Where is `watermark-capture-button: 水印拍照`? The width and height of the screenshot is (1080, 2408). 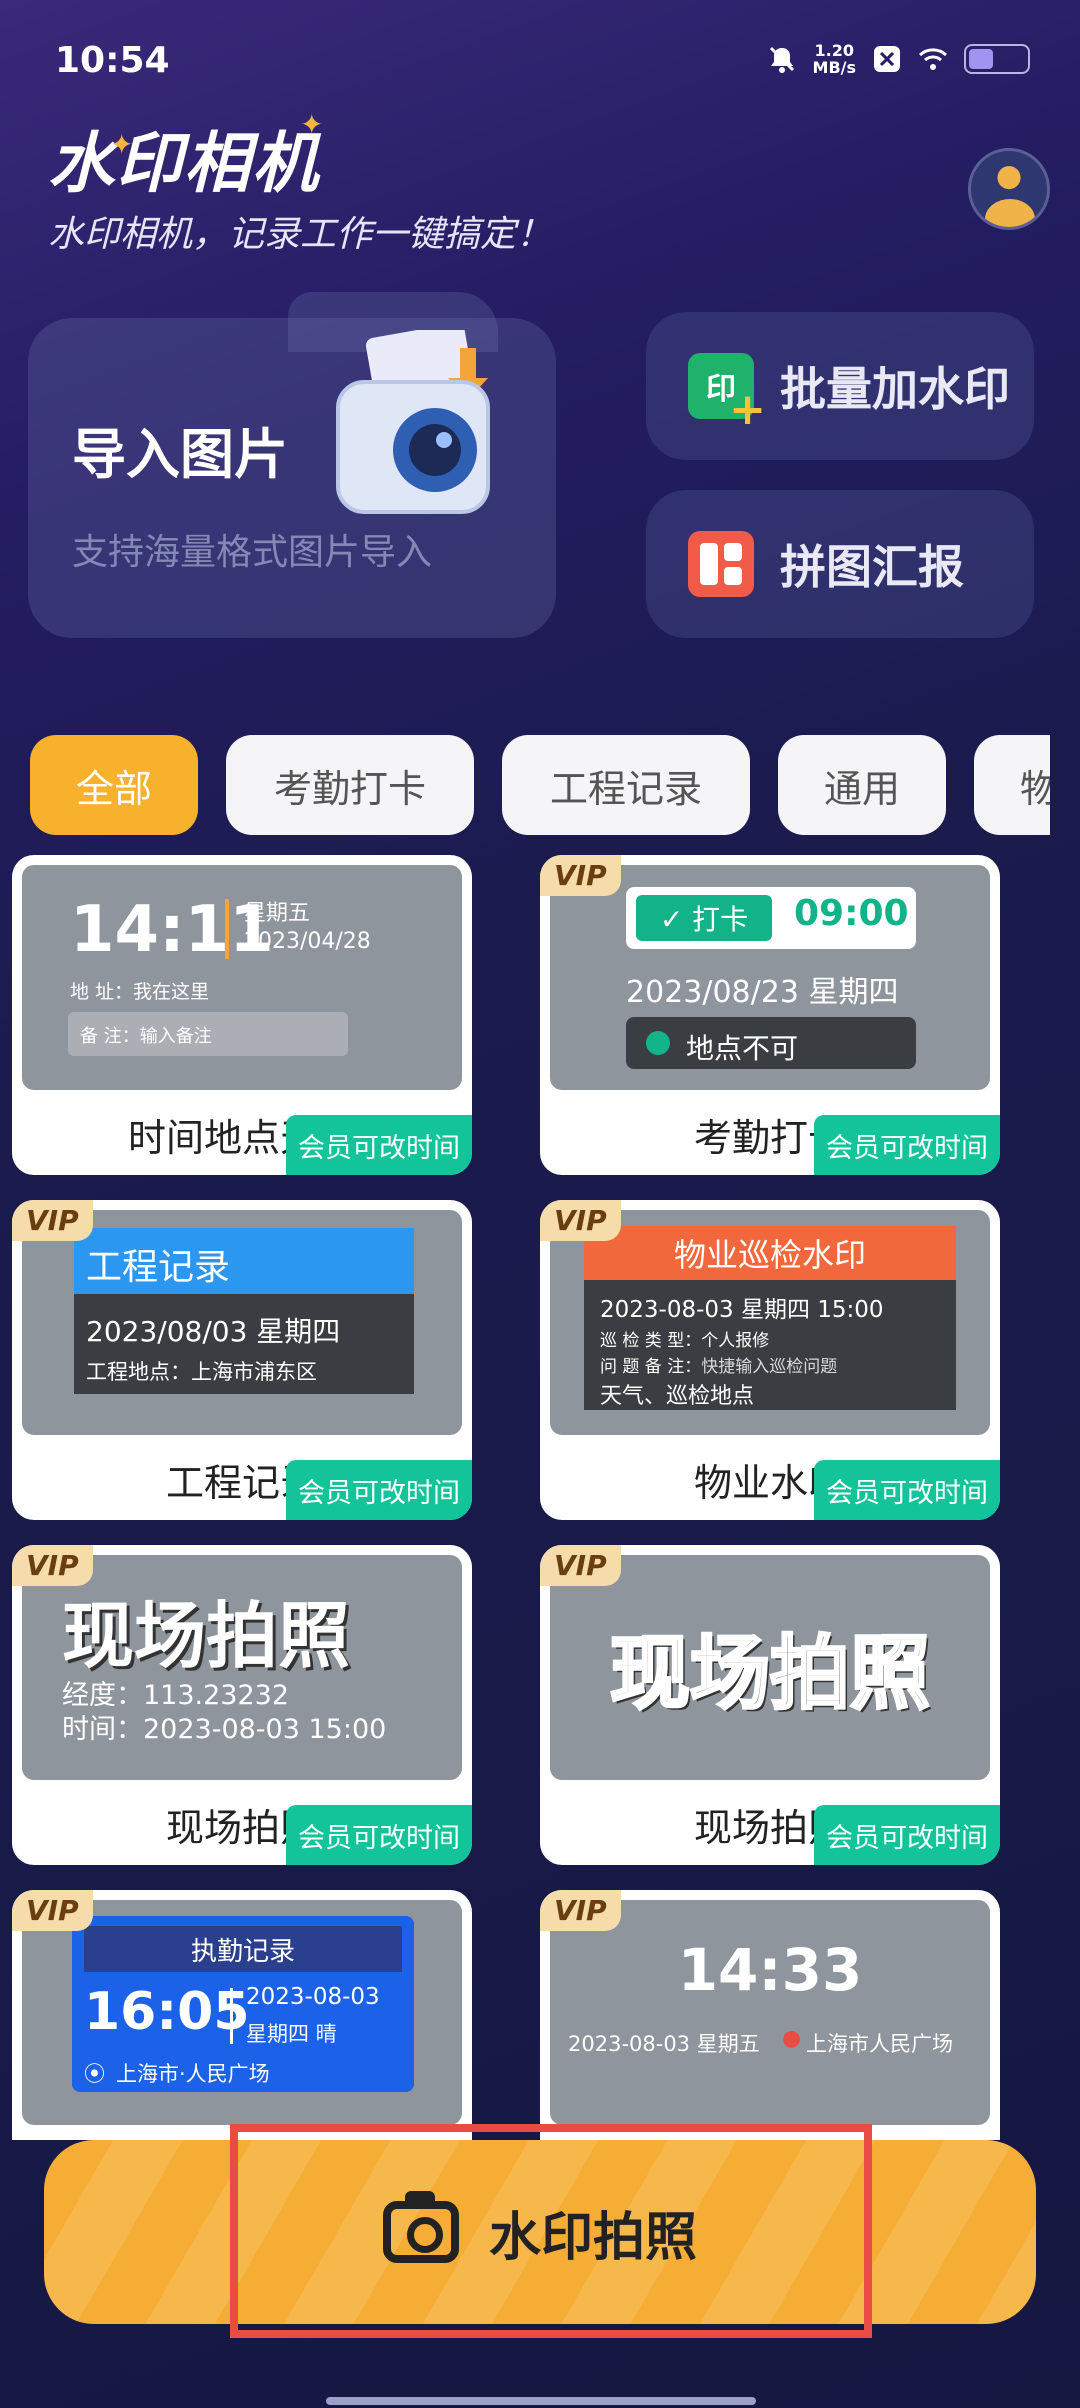
watermark-capture-button: 水印拍照 is located at coordinates (540, 2232).